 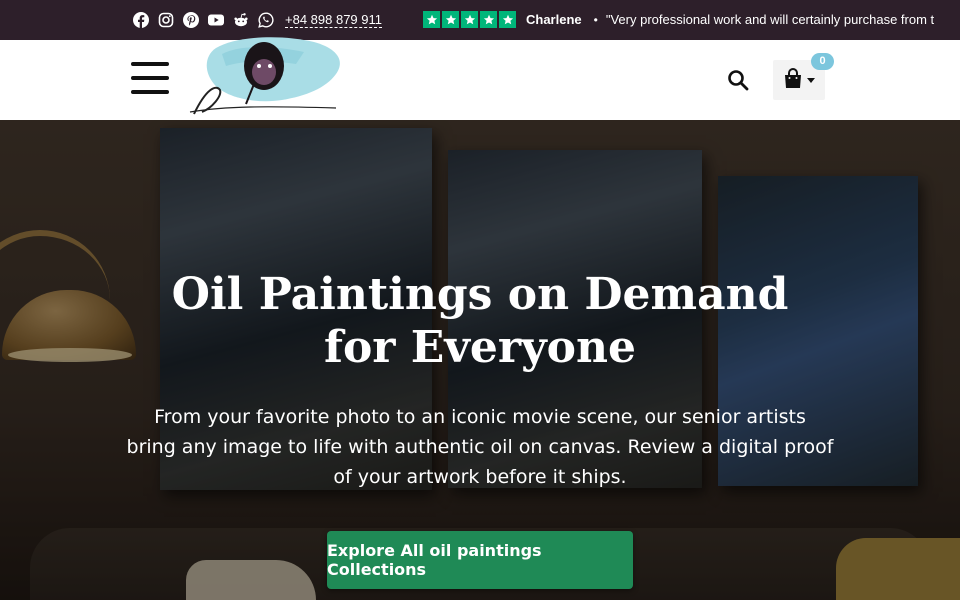 I want to click on reviewer-name: Charlene, so click(x=554, y=19).